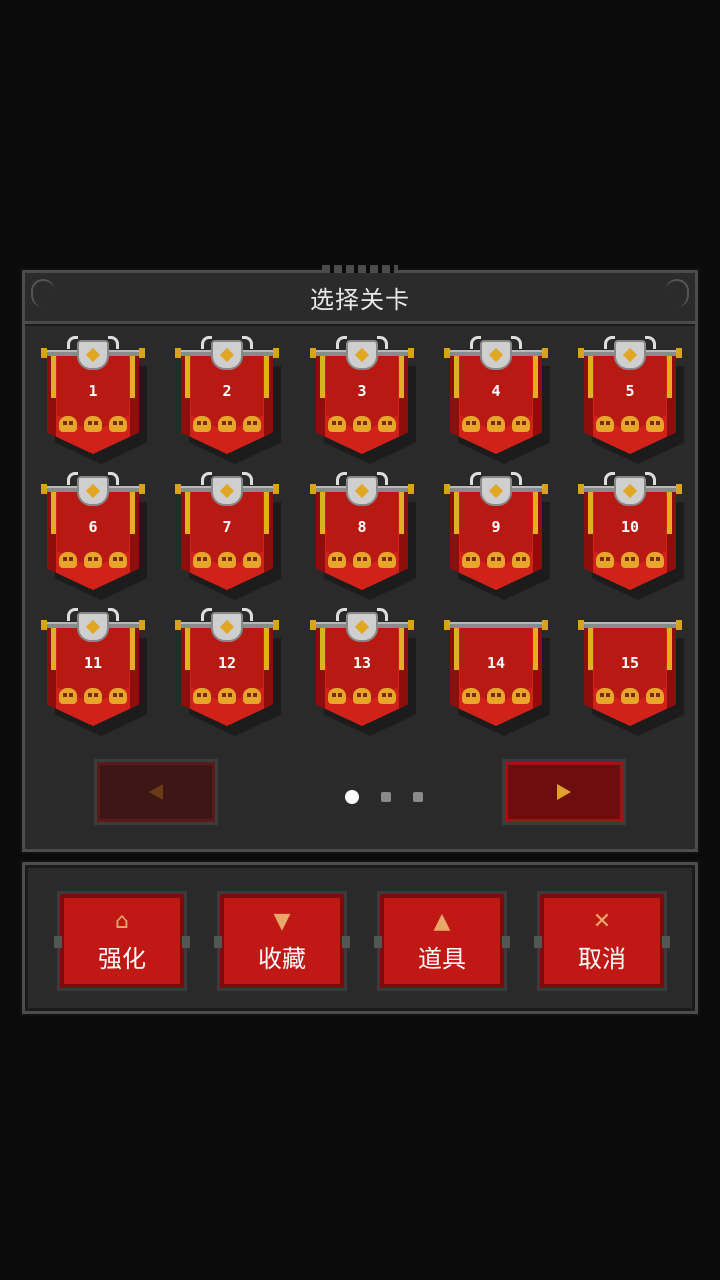  What do you see at coordinates (360, 298) in the screenshot?
I see `panel-header: 选择关卡` at bounding box center [360, 298].